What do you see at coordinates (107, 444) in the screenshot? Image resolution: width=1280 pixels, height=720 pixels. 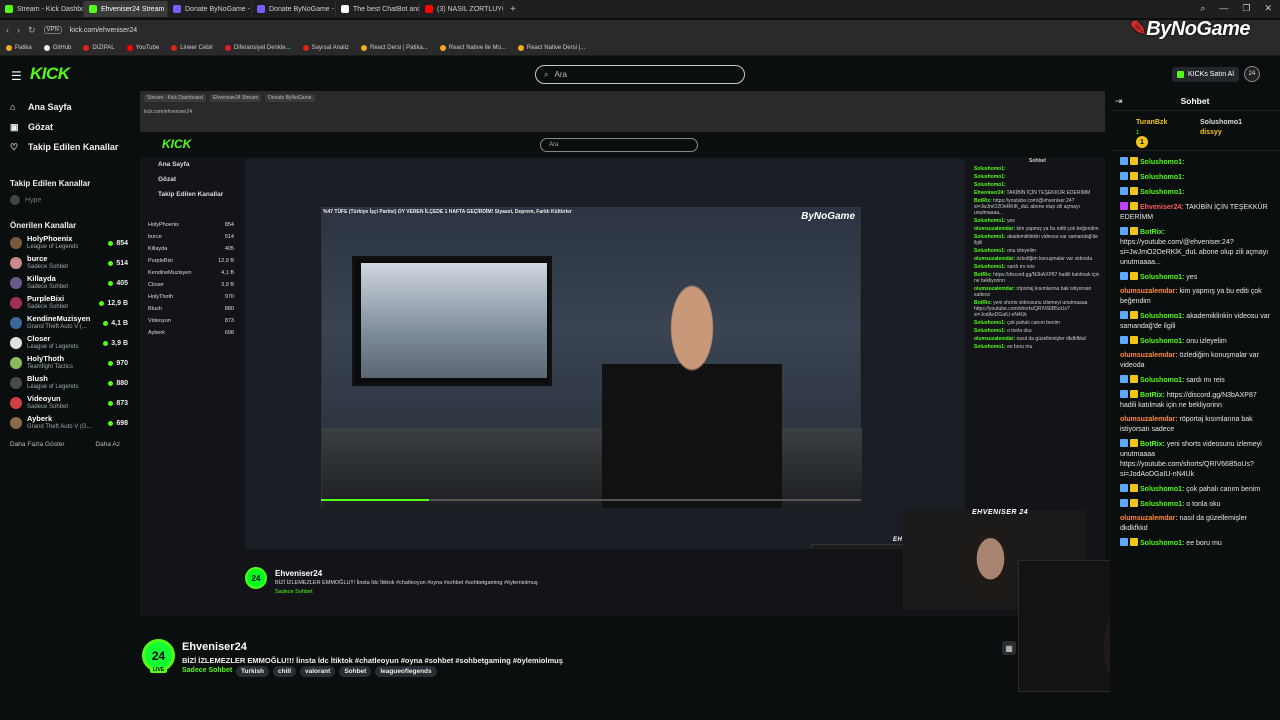 I see `show-less-link: Daha Az` at bounding box center [107, 444].